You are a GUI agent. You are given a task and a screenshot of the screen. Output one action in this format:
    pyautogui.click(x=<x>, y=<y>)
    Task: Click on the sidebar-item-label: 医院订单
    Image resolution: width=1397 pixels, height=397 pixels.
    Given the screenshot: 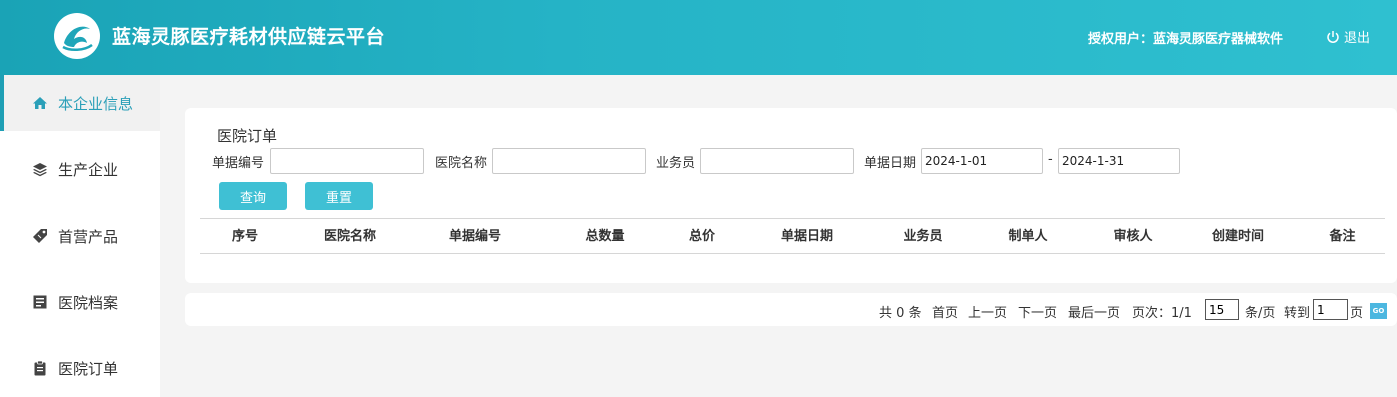 What is the action you would take?
    pyautogui.click(x=88, y=368)
    